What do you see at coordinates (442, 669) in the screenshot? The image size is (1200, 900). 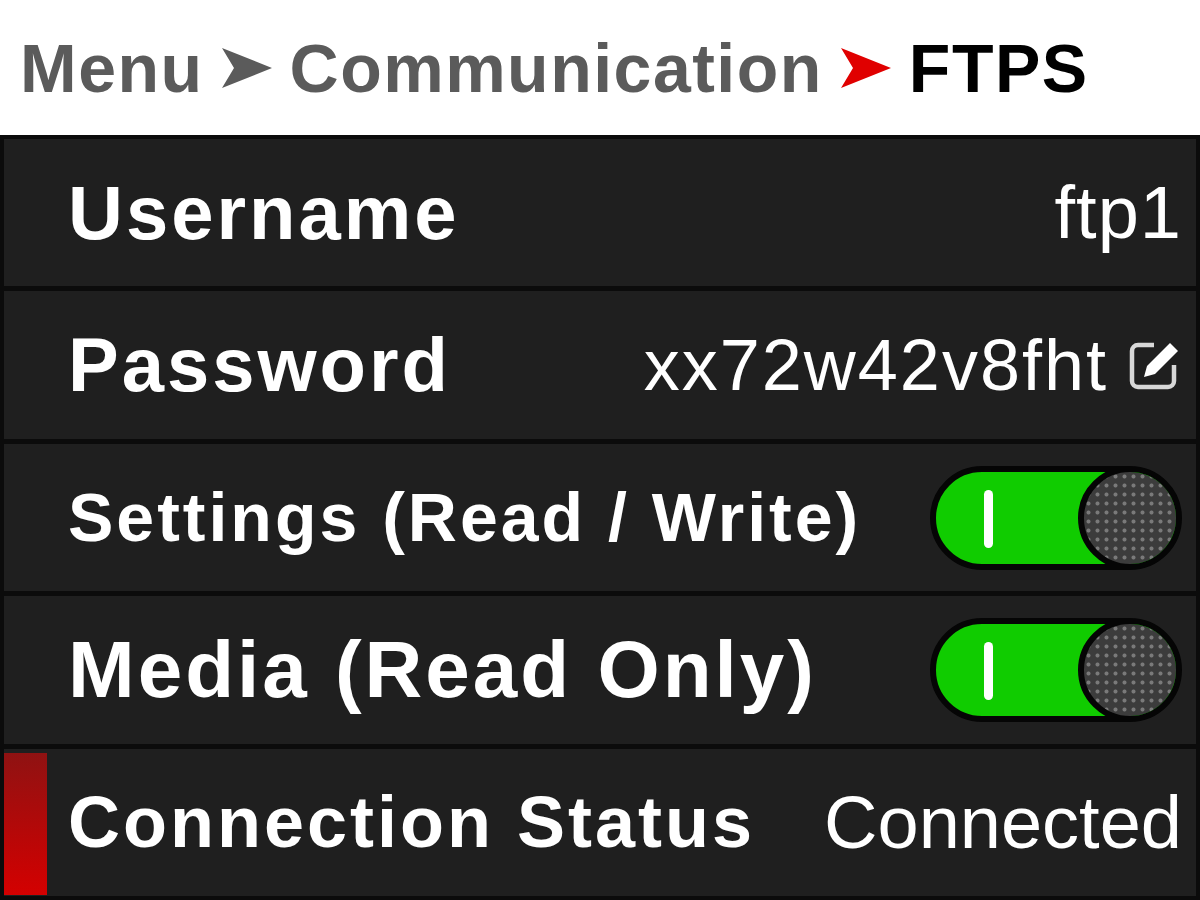 I see `row-label: Media (Read Only)` at bounding box center [442, 669].